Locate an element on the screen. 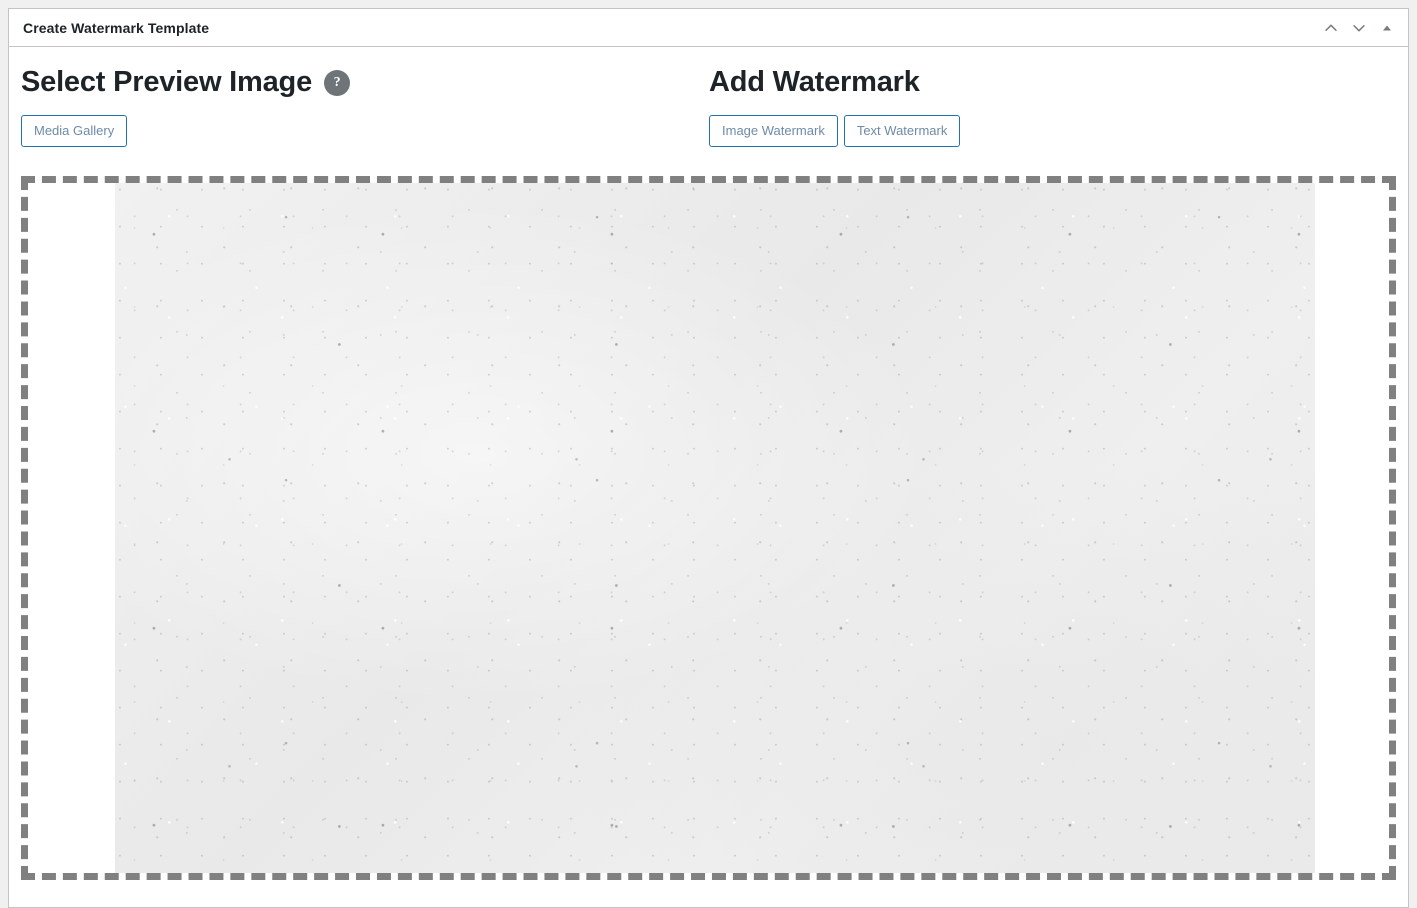 The width and height of the screenshot is (1417, 908). help-icon: ? is located at coordinates (337, 82).